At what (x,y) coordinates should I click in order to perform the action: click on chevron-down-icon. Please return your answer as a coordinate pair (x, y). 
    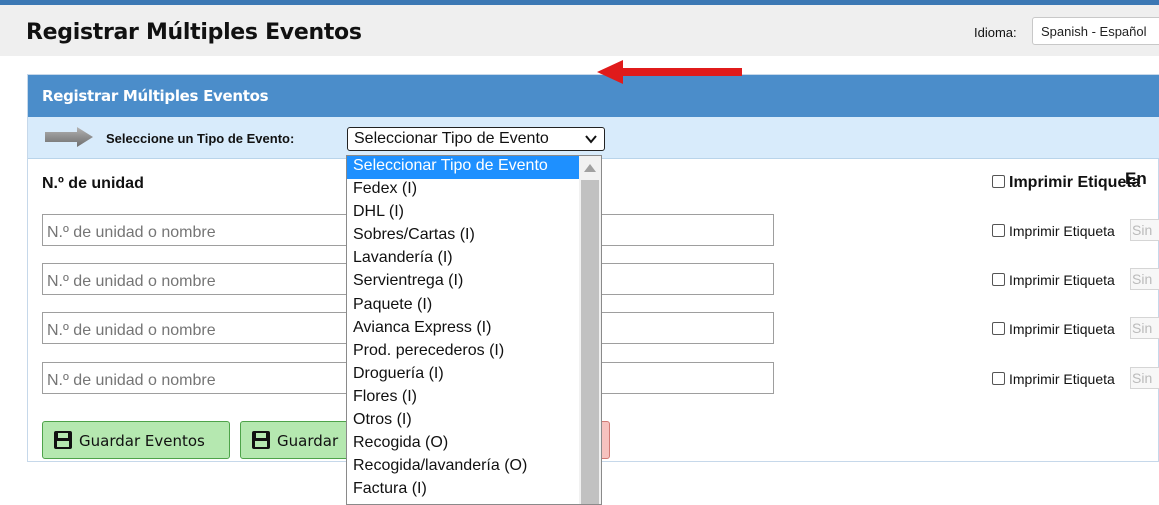
    Looking at the image, I should click on (591, 139).